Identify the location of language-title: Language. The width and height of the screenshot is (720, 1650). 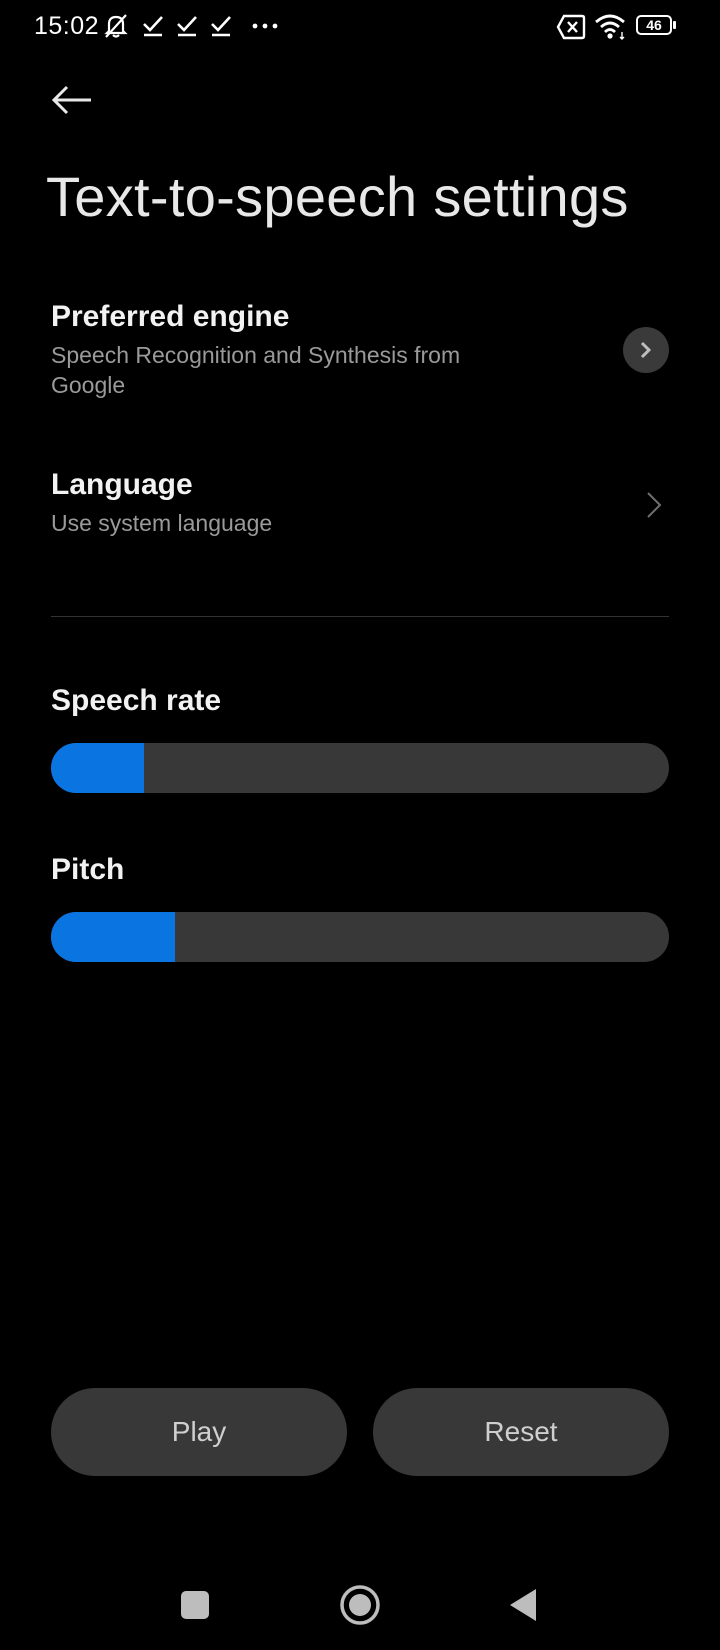
(122, 484).